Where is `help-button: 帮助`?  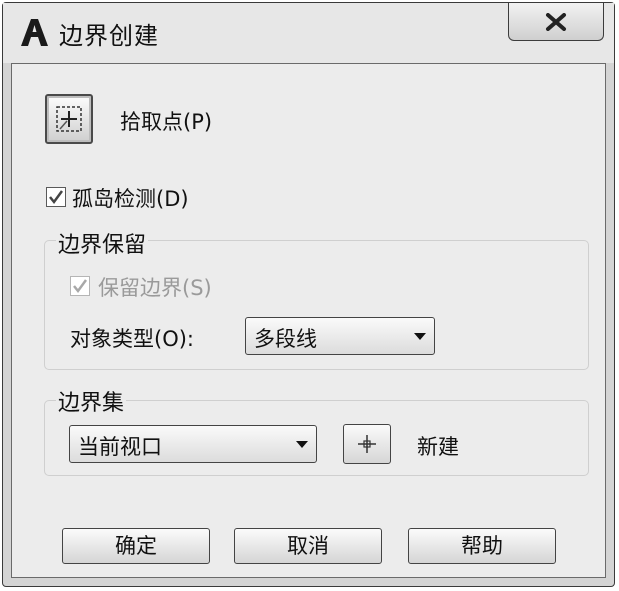 help-button: 帮助 is located at coordinates (482, 546).